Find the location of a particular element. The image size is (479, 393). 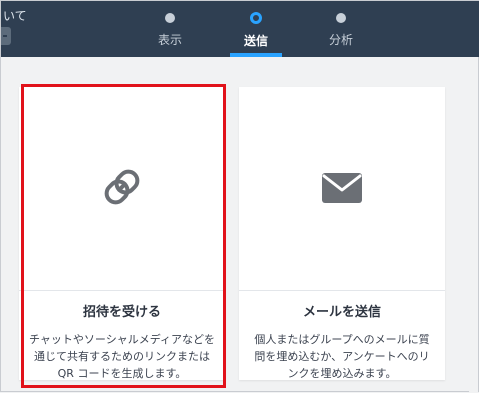

active-step-underline is located at coordinates (256, 55).